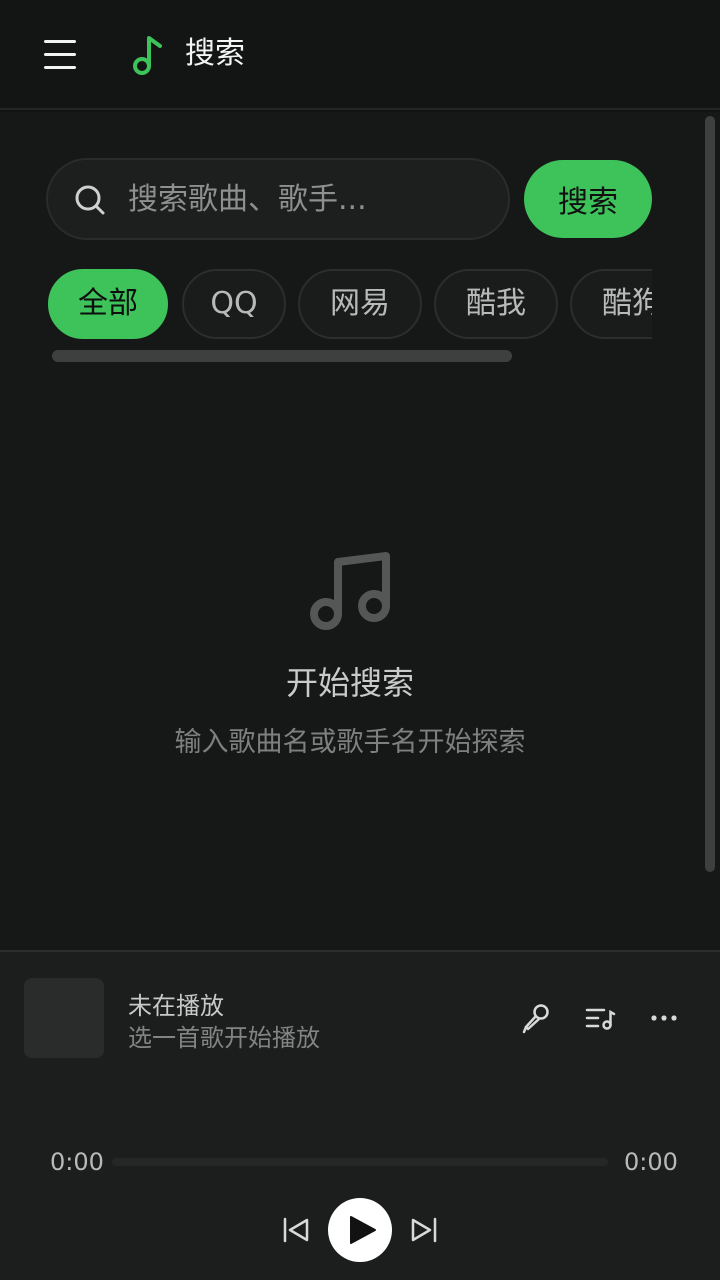  Describe the element at coordinates (60, 55) in the screenshot. I see `hamburger-menu-icon` at that location.